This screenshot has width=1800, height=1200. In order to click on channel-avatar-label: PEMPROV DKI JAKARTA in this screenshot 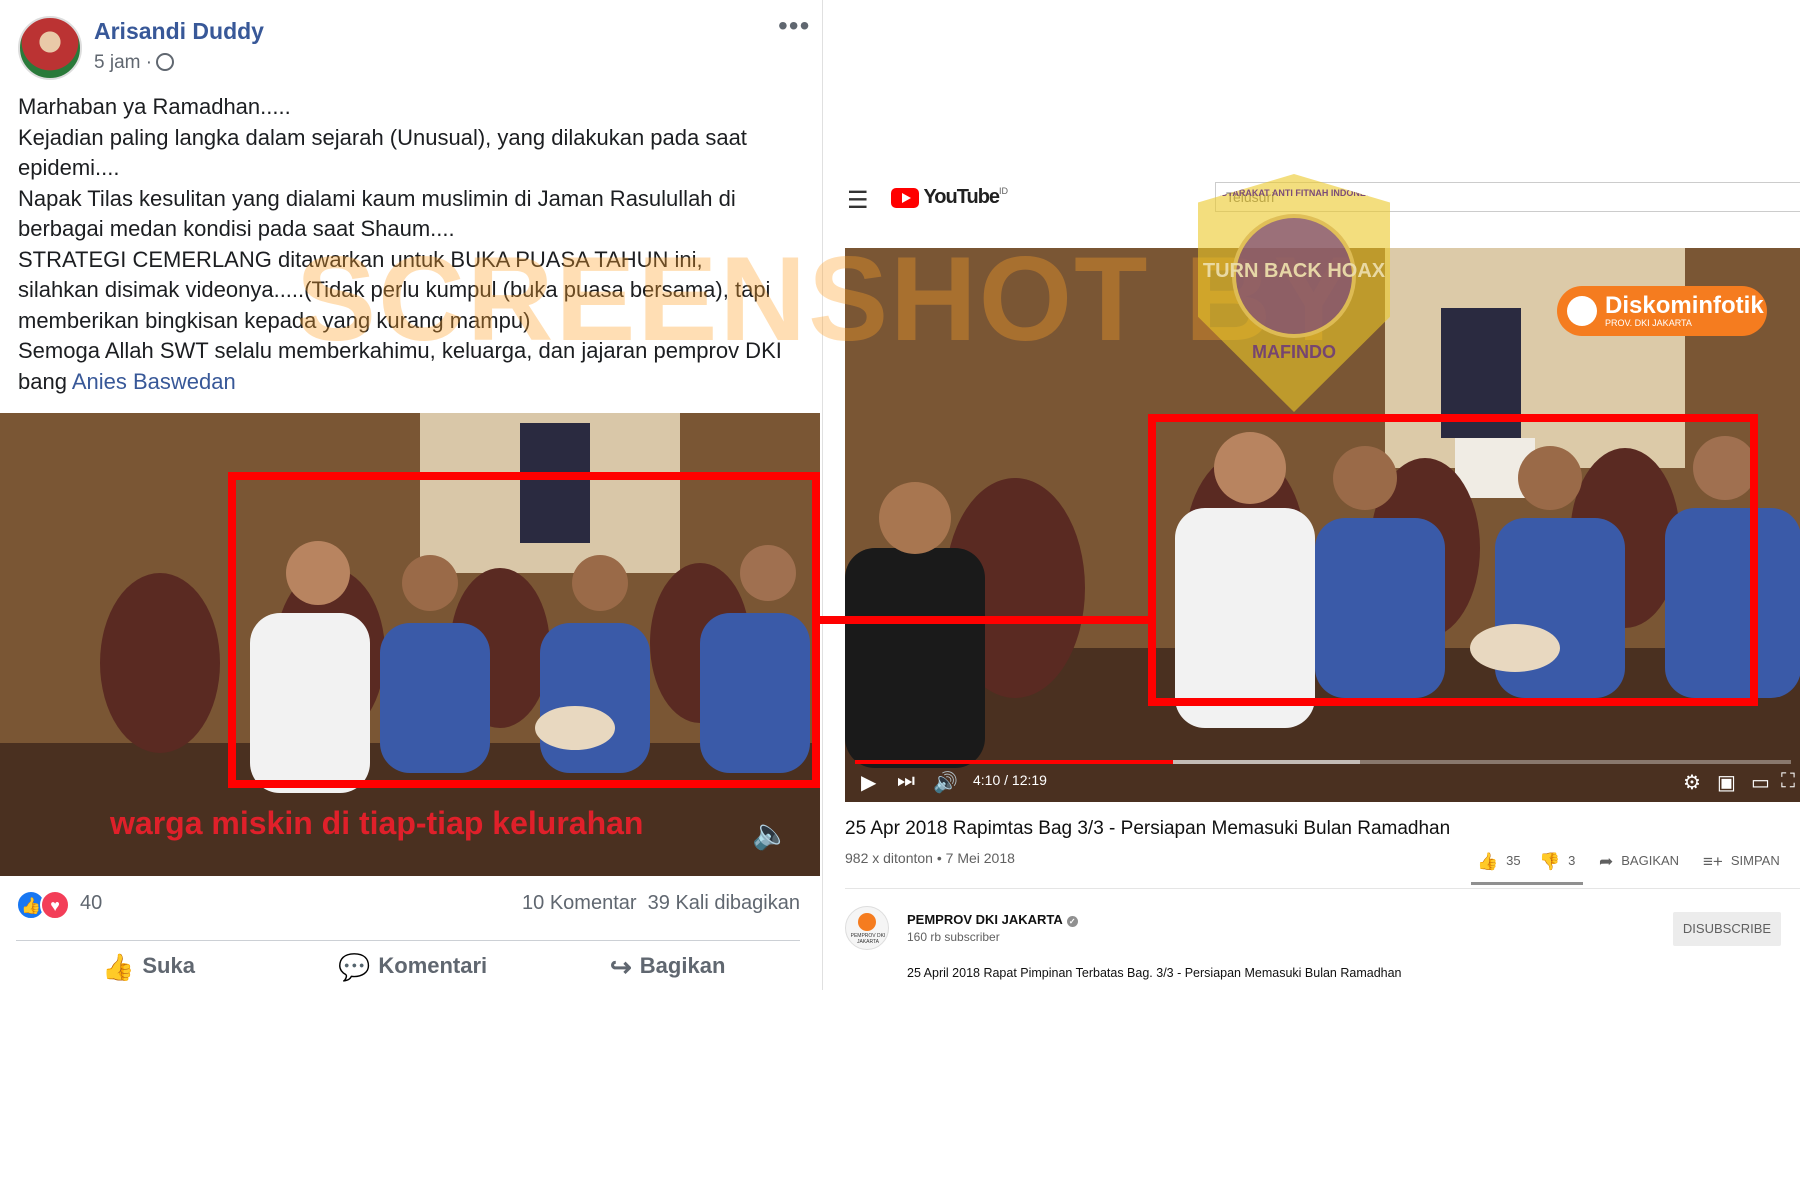, I will do `click(868, 939)`.